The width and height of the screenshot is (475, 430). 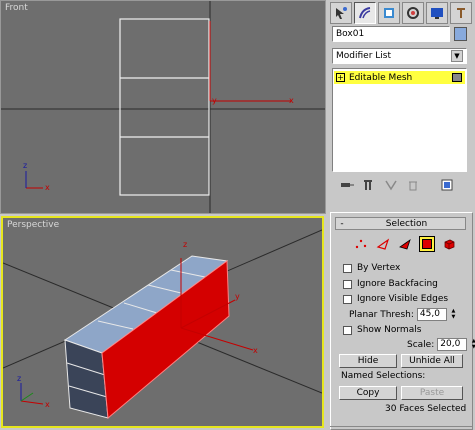 I want to click on motion-icon, so click(x=413, y=13).